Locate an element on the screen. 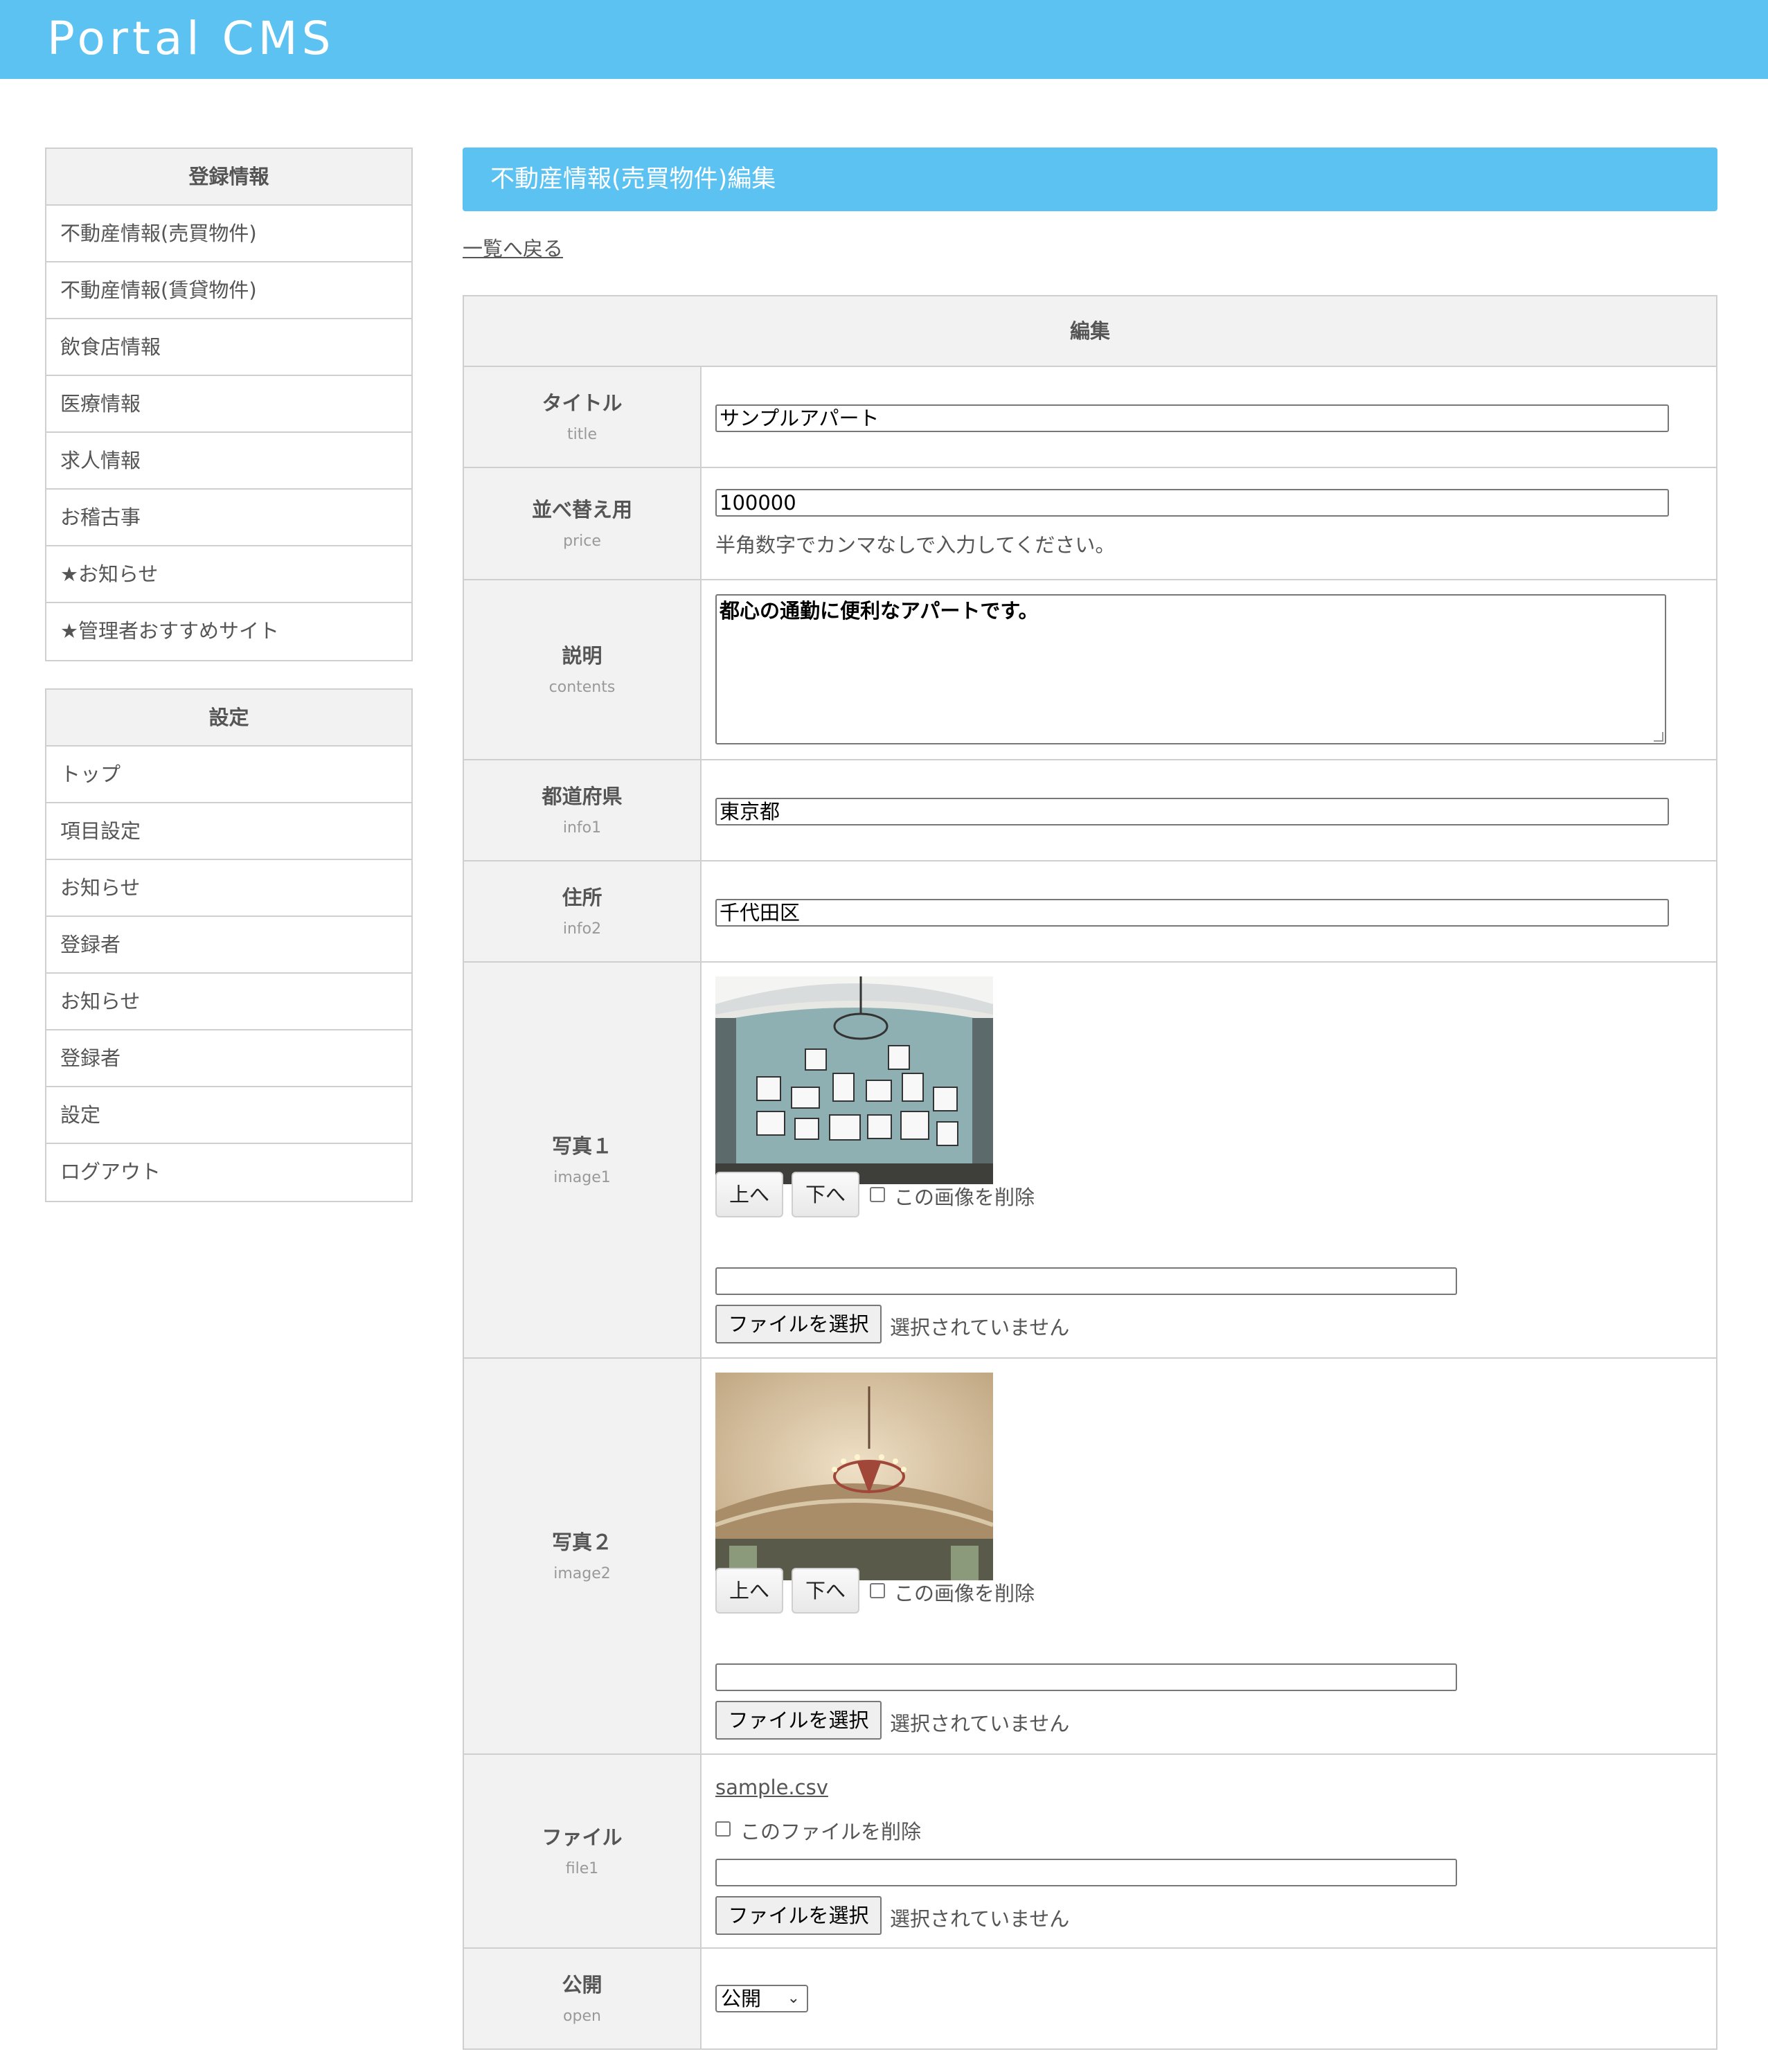 The height and width of the screenshot is (2072, 1768). form-row-info1: 都道府県 info1 東京都 is located at coordinates (1090, 810).